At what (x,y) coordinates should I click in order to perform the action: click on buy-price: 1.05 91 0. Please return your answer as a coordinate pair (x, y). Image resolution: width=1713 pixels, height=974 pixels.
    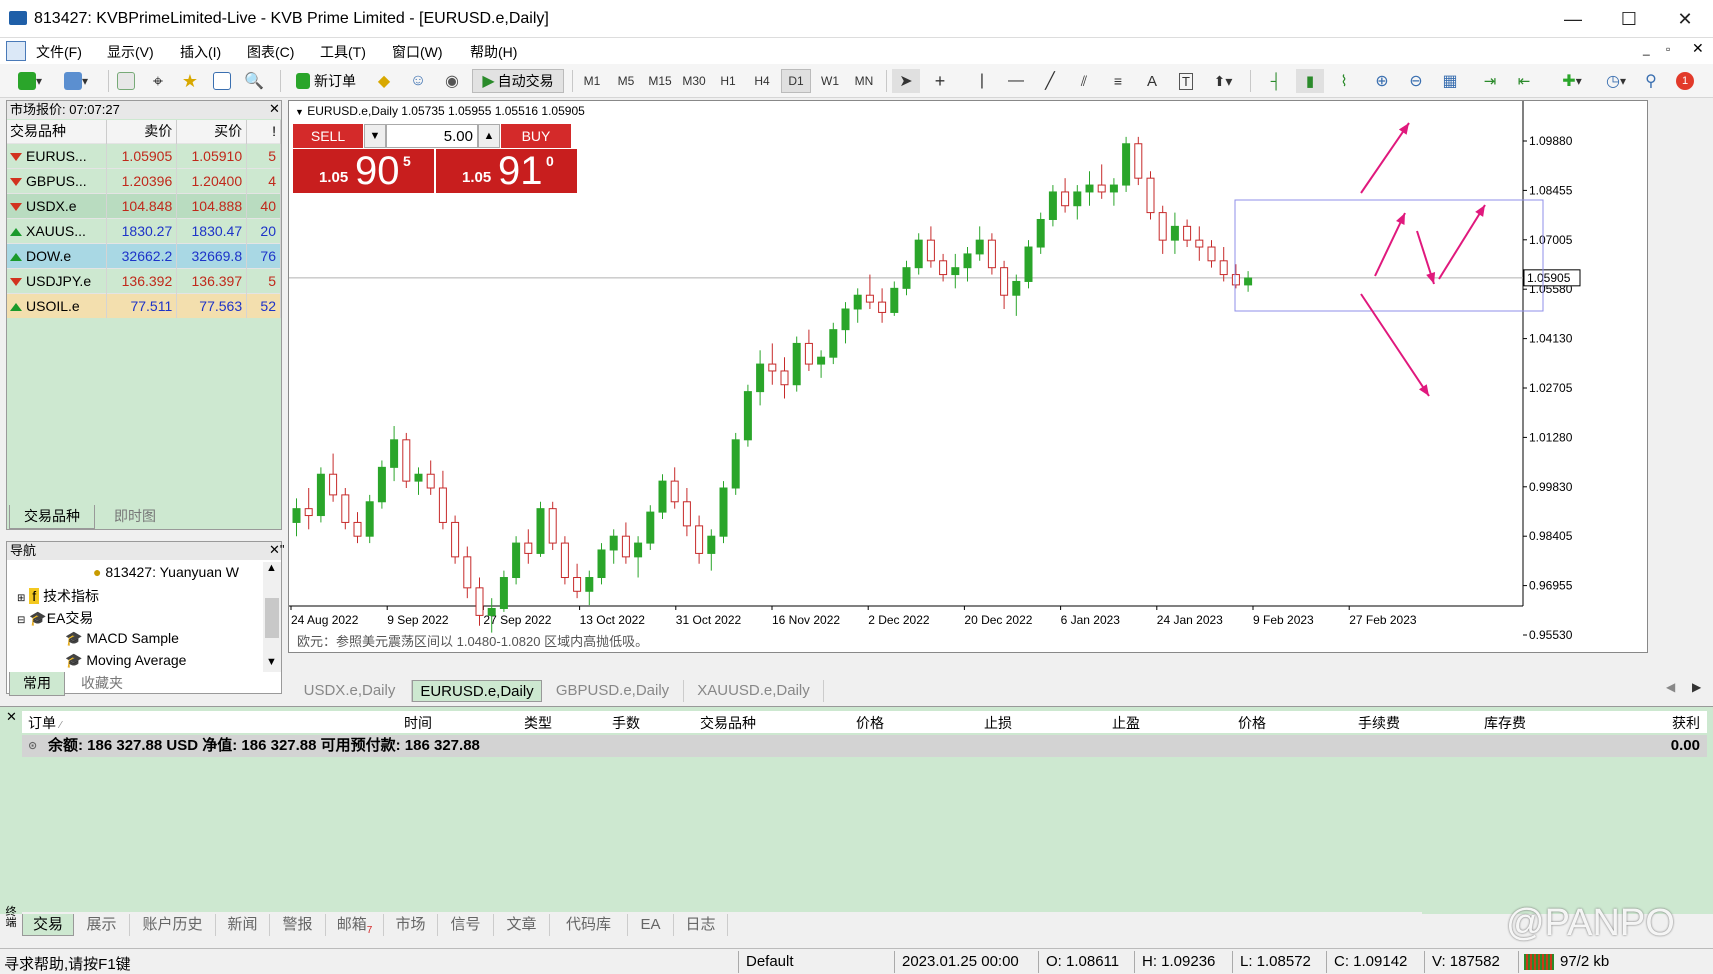
    Looking at the image, I should click on (506, 171).